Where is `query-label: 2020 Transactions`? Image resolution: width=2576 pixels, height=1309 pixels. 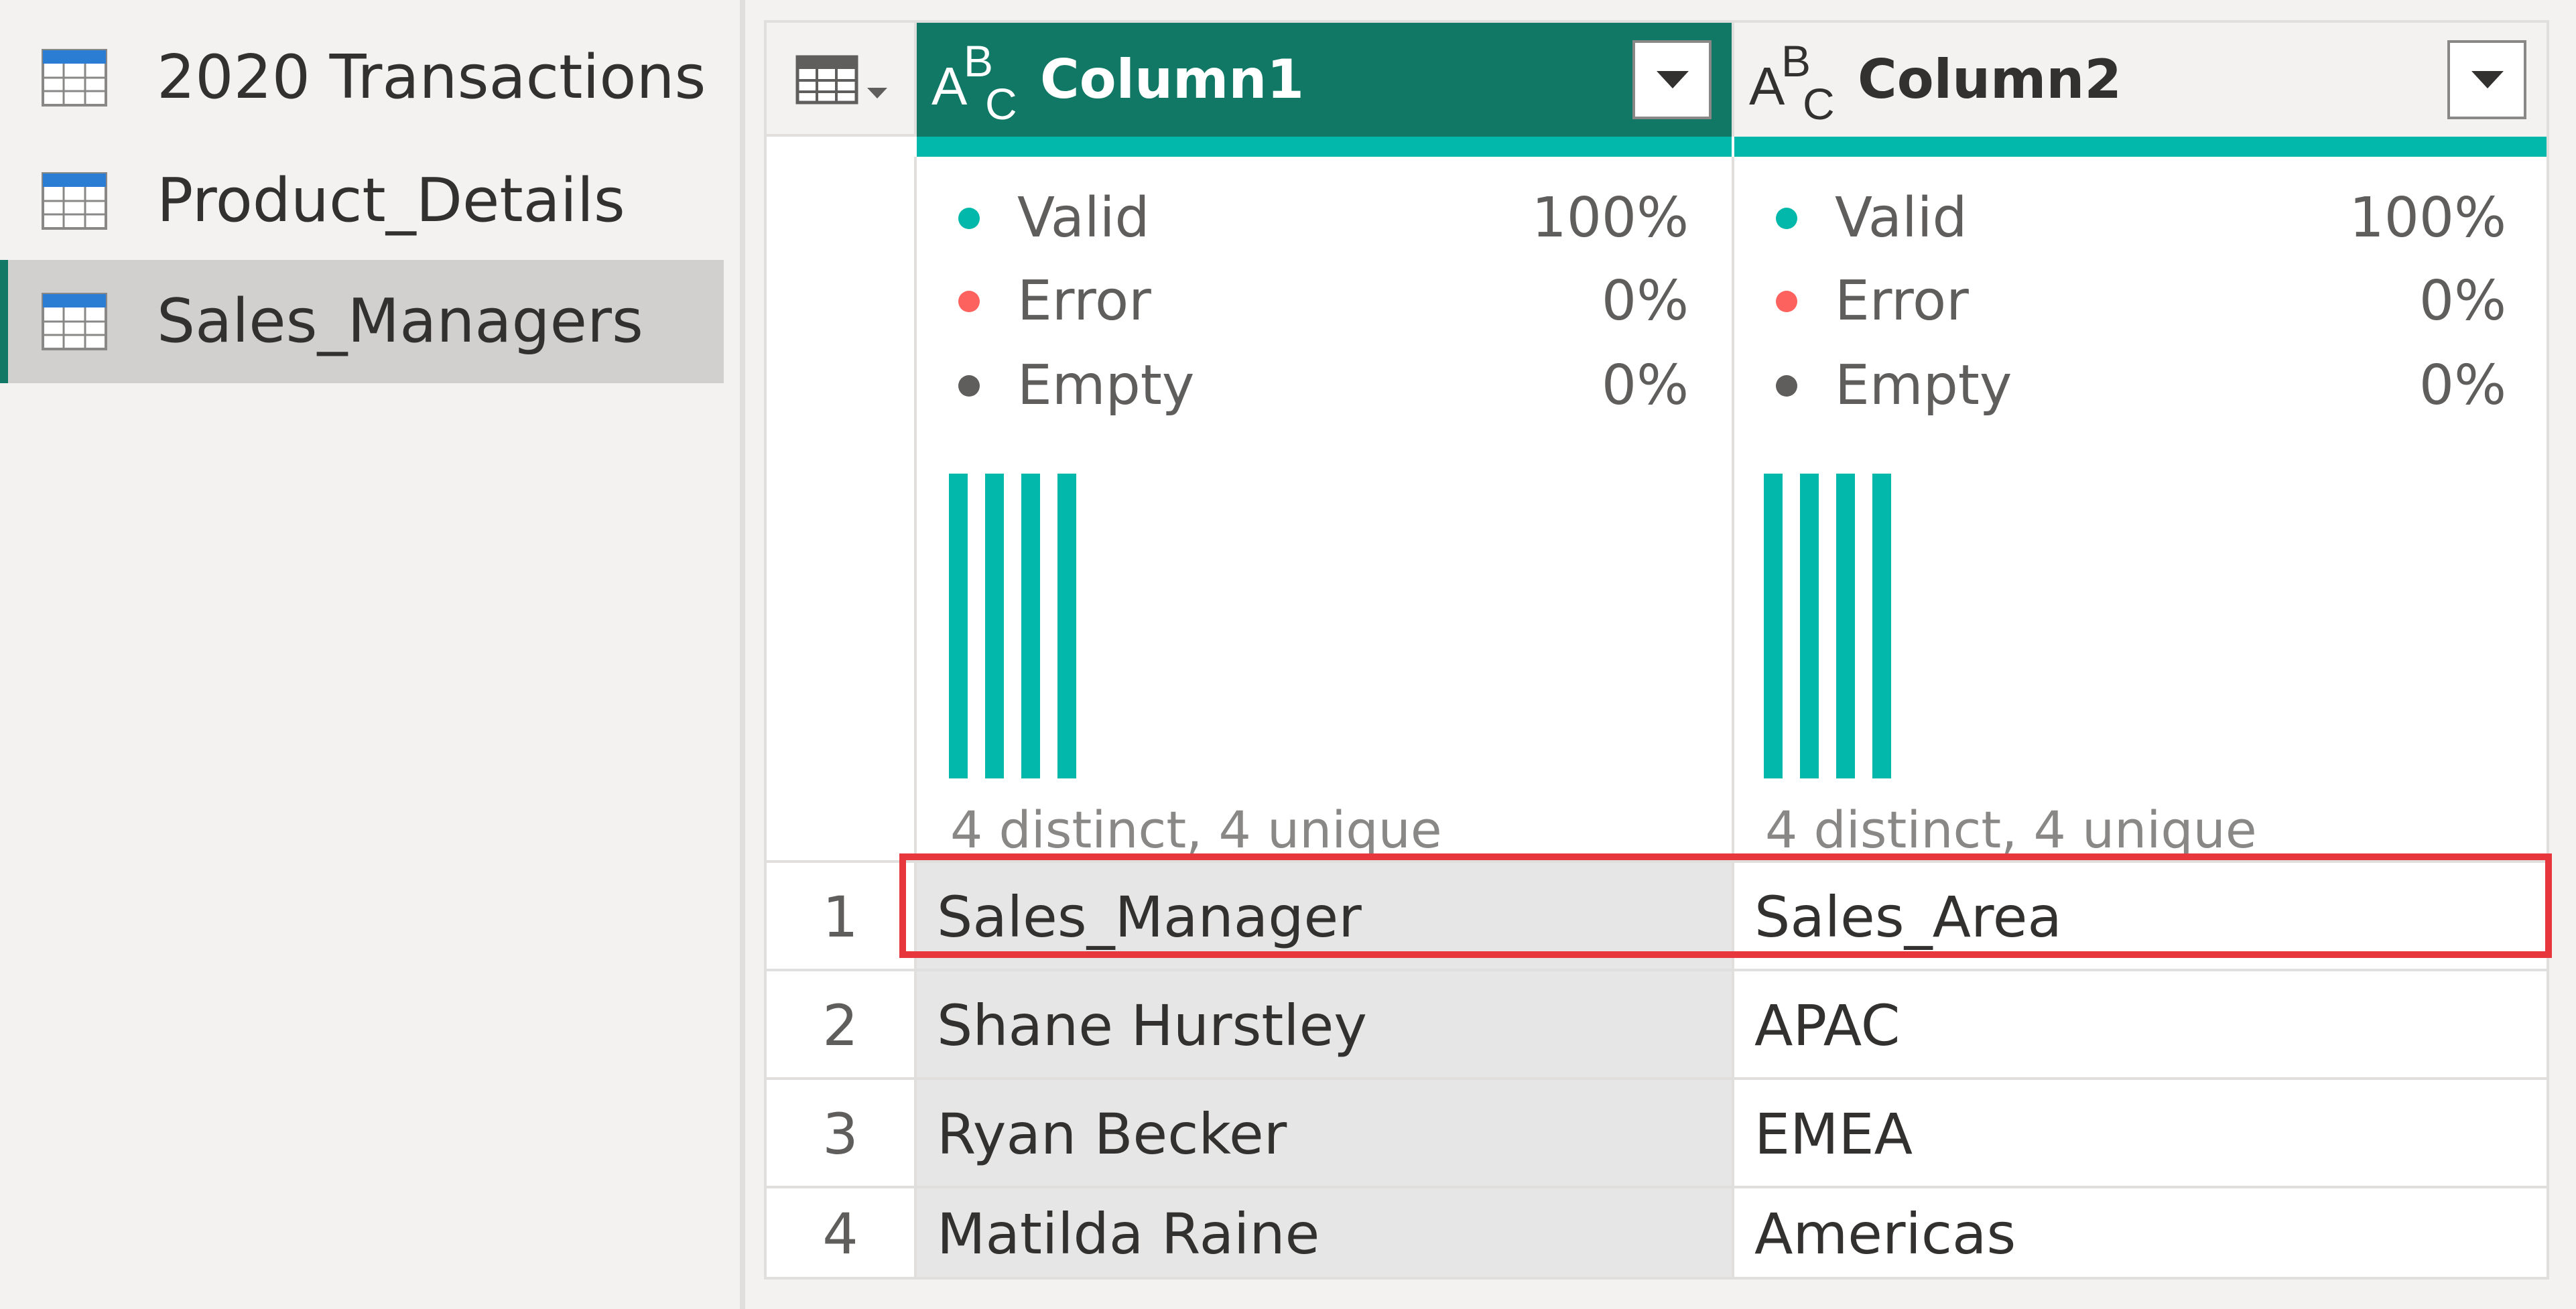 query-label: 2020 Transactions is located at coordinates (431, 77).